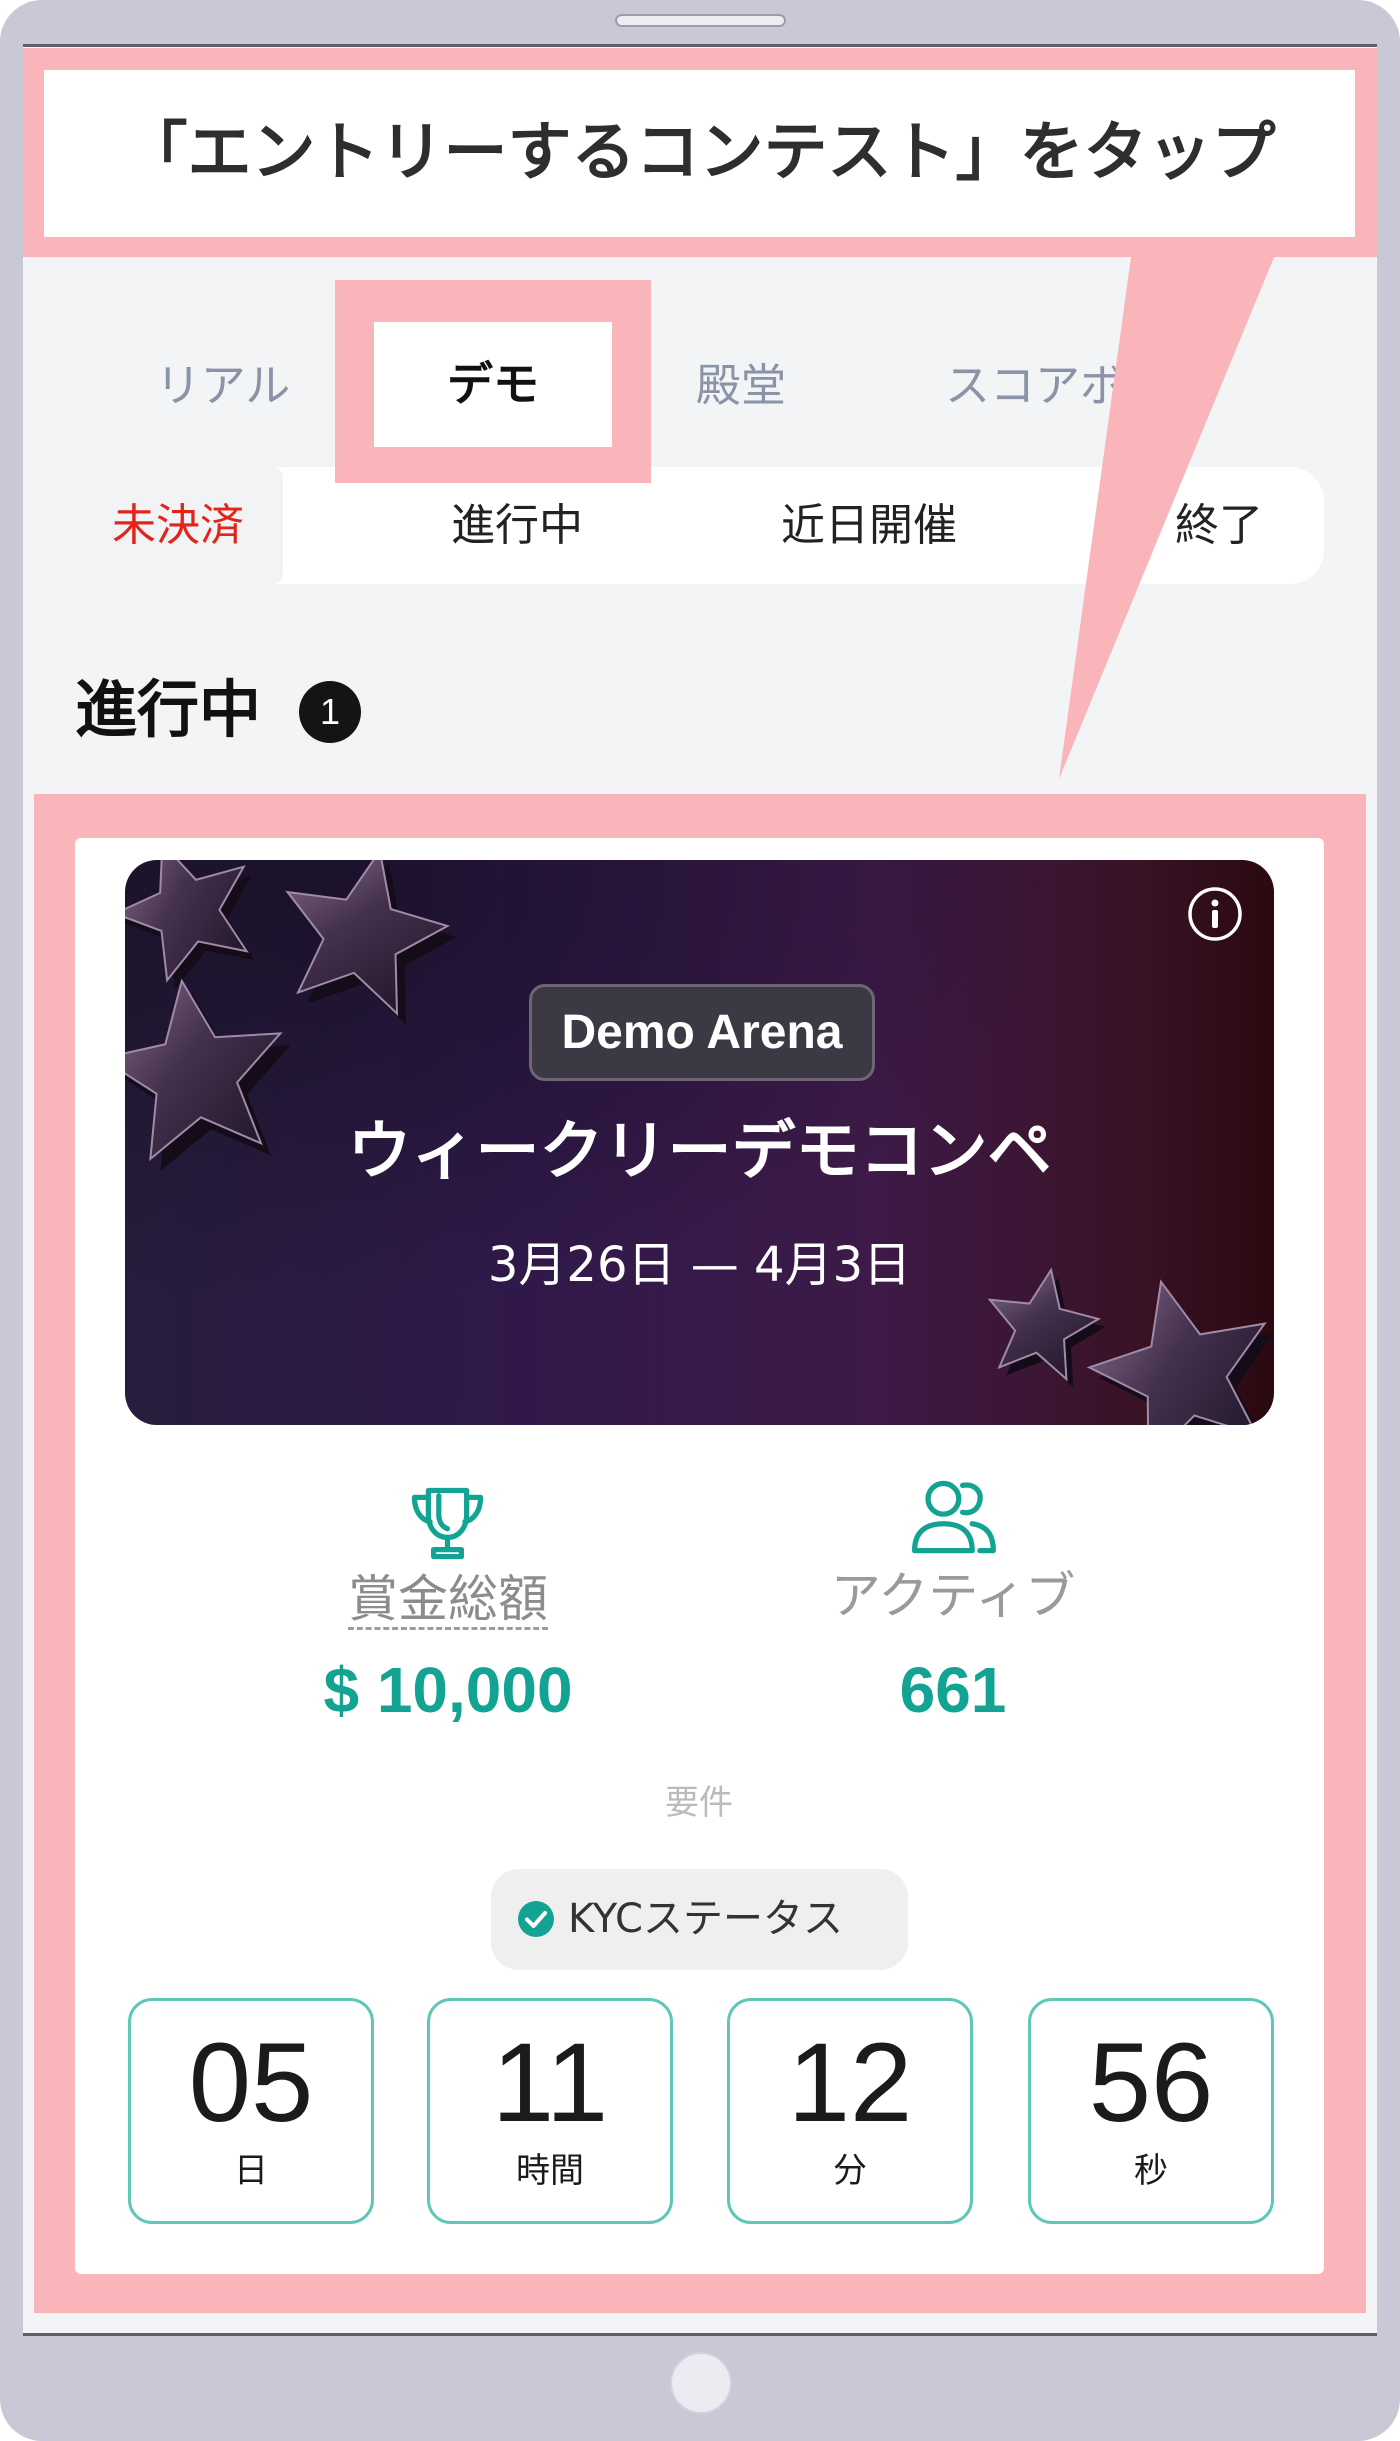  I want to click on prize-pool-value: $ 10,000, so click(448, 1690).